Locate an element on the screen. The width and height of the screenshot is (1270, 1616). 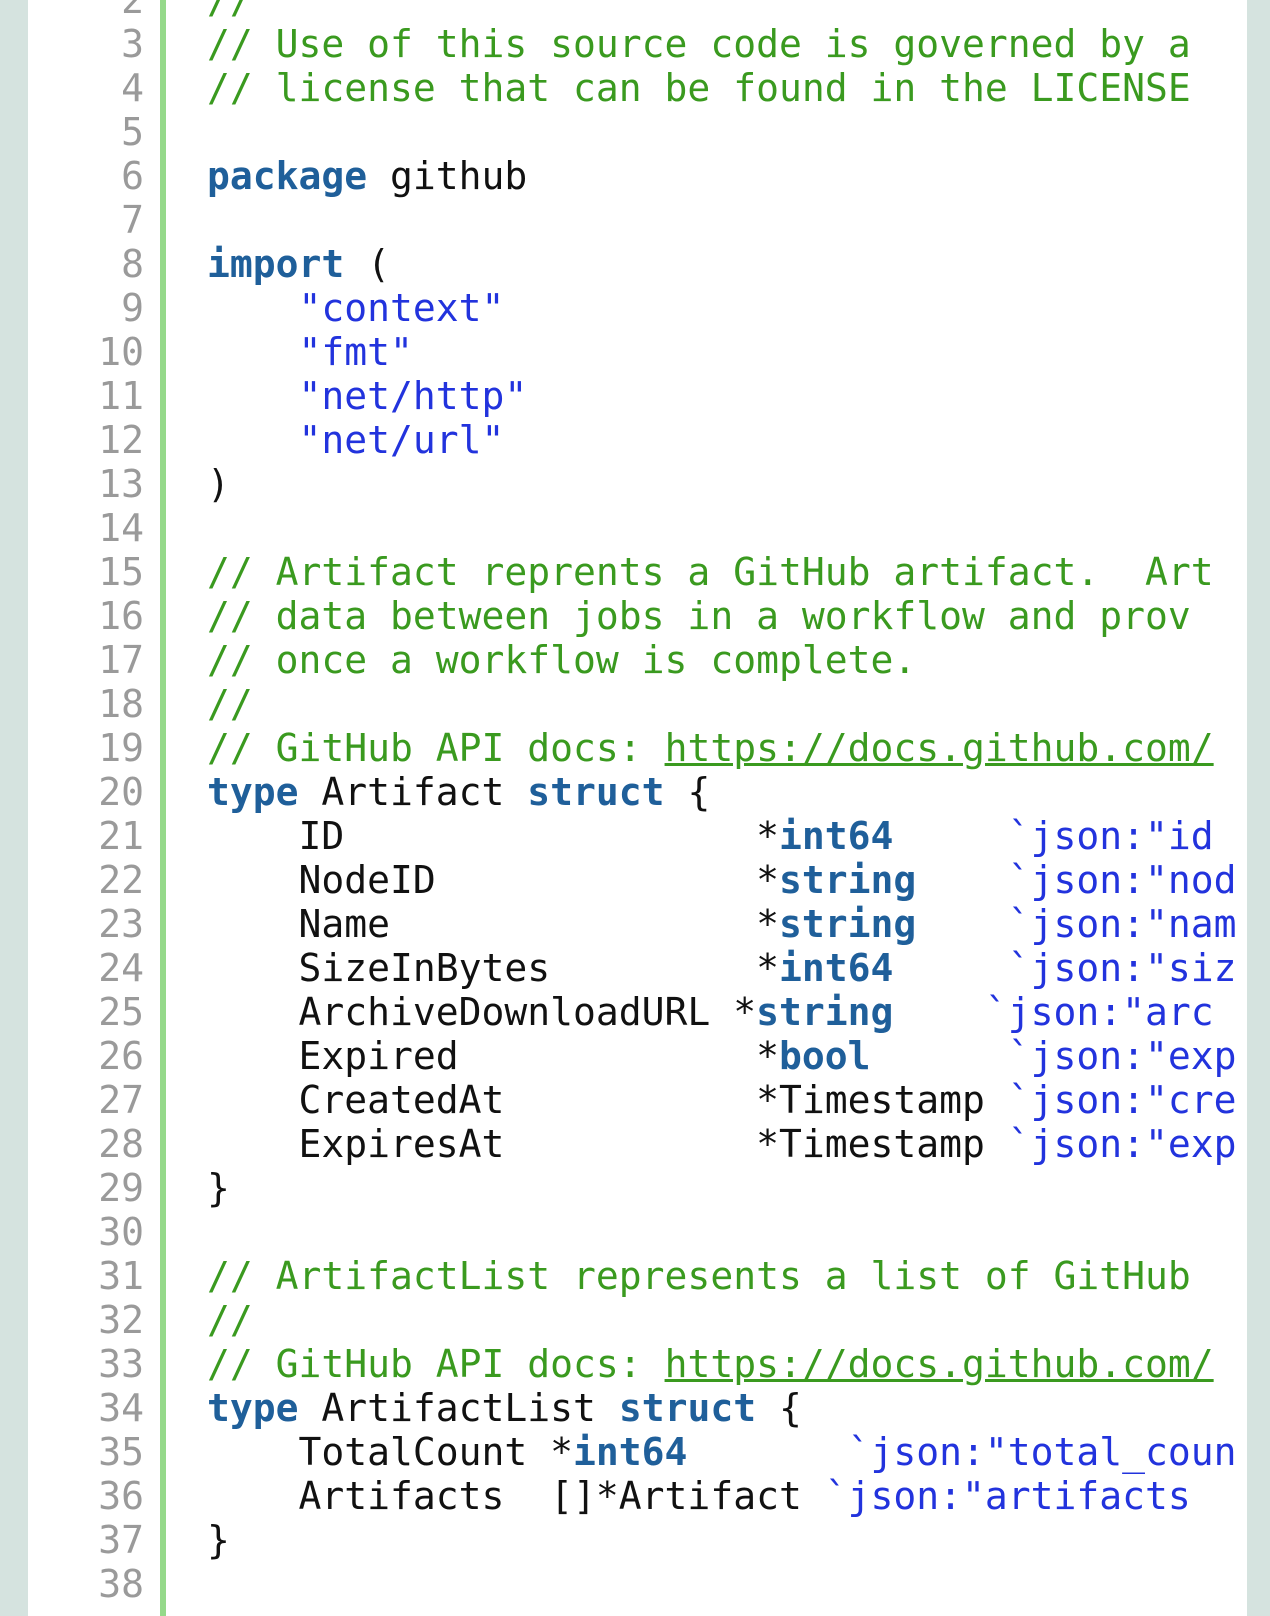
code-text: "fmt" is located at coordinates (310, 352).